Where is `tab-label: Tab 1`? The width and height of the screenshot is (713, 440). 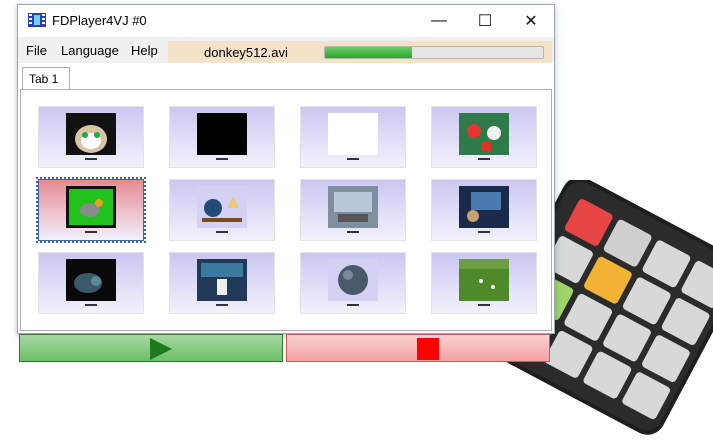
tab-label: Tab 1 is located at coordinates (44, 79).